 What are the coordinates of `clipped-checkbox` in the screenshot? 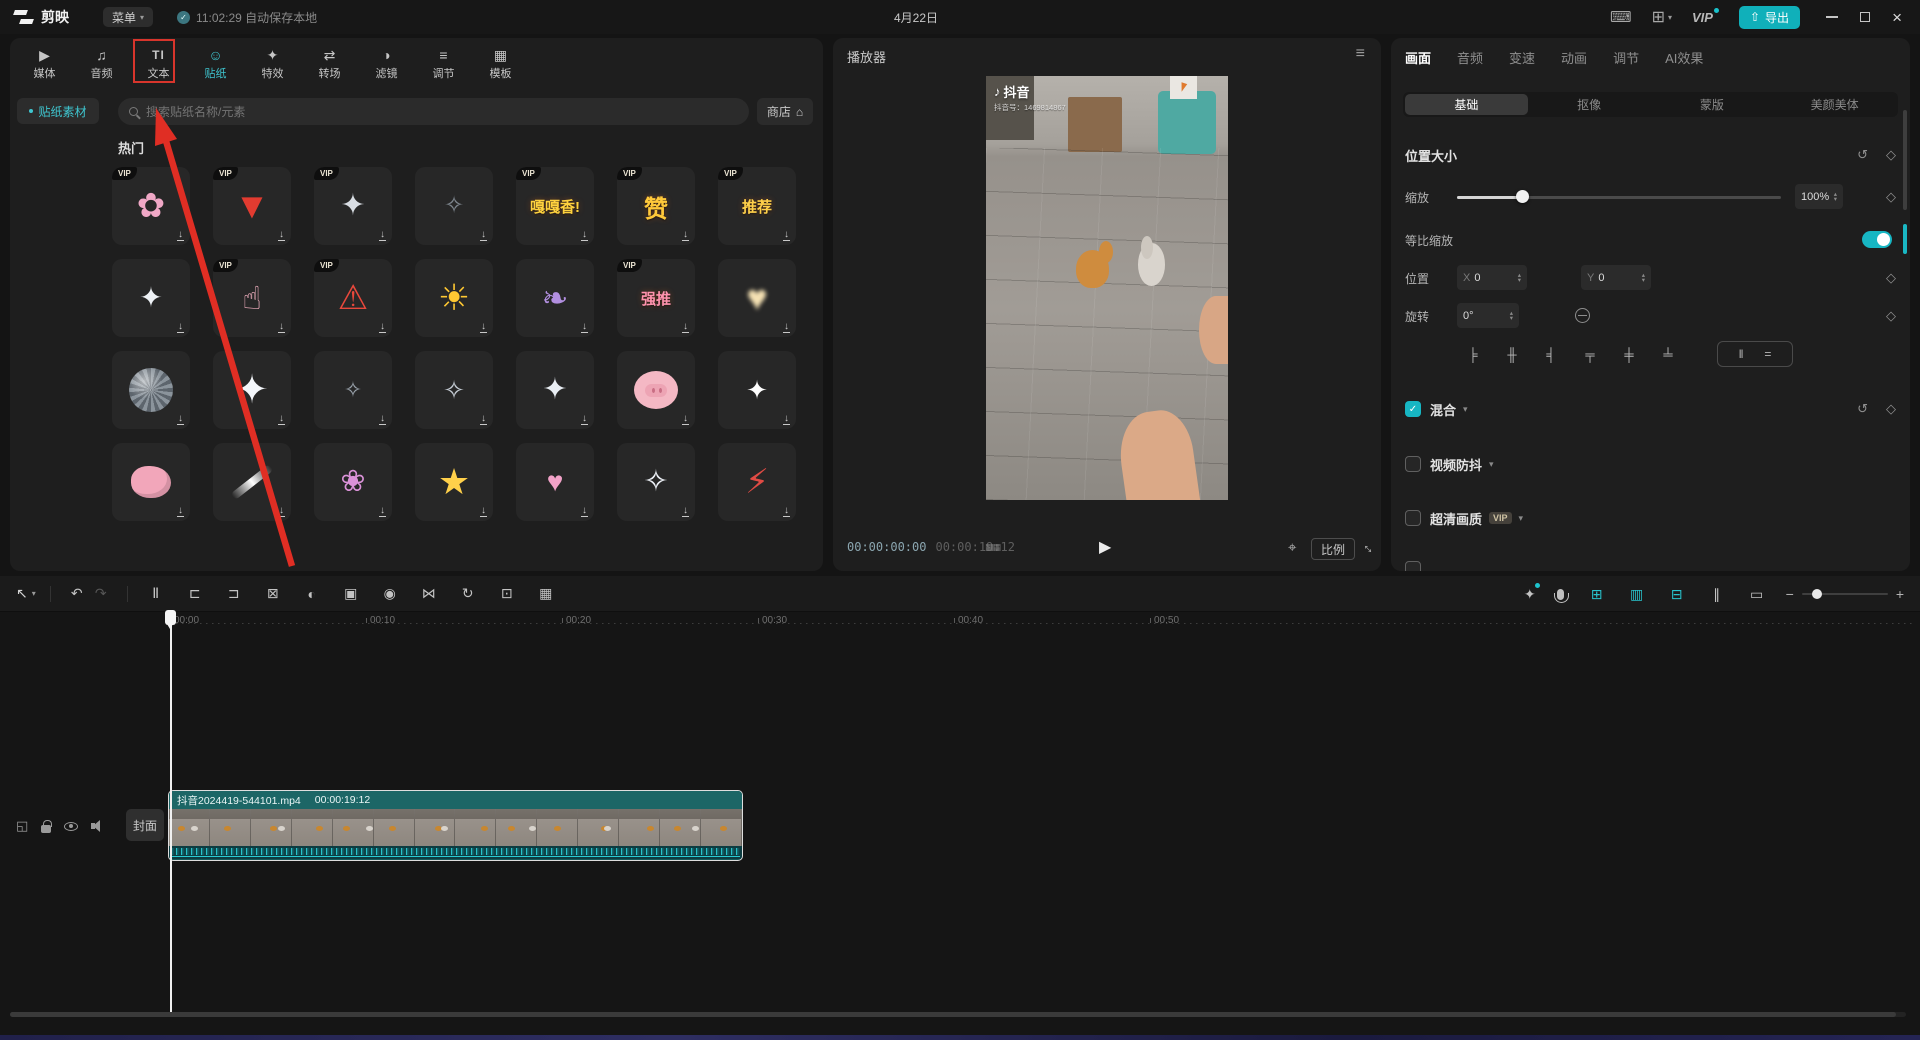 It's located at (1413, 566).